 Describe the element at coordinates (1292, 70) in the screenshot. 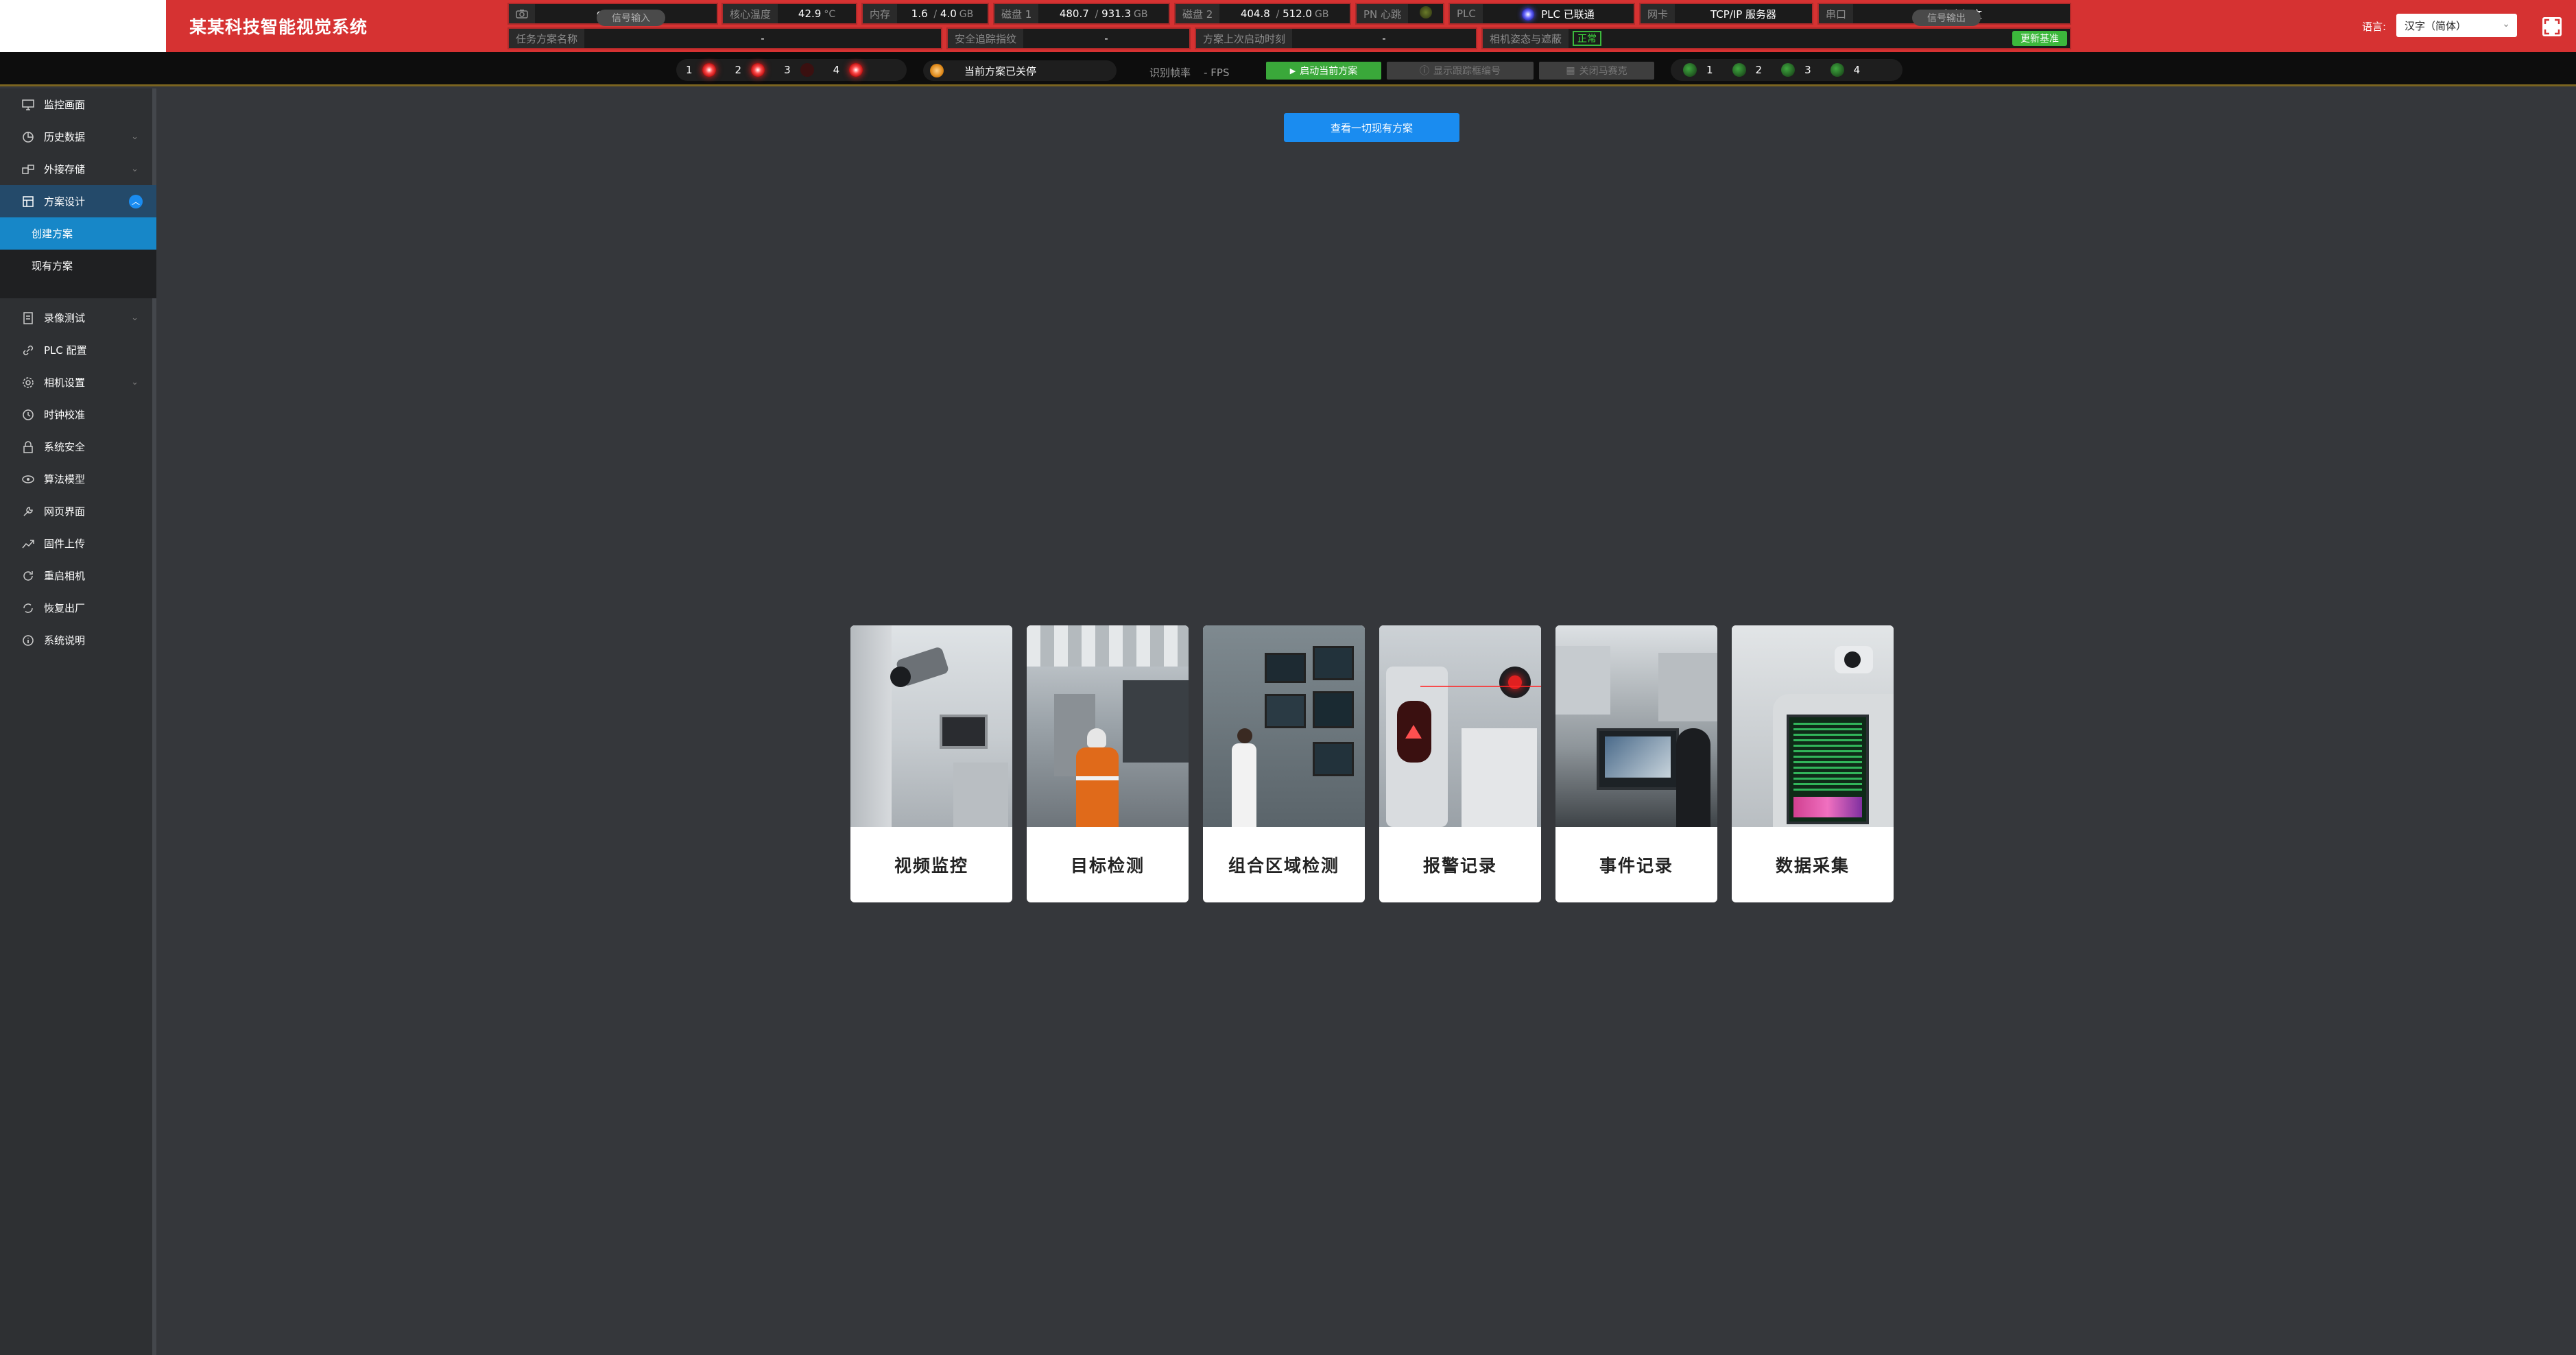

I see `play-icon: ▶` at that location.